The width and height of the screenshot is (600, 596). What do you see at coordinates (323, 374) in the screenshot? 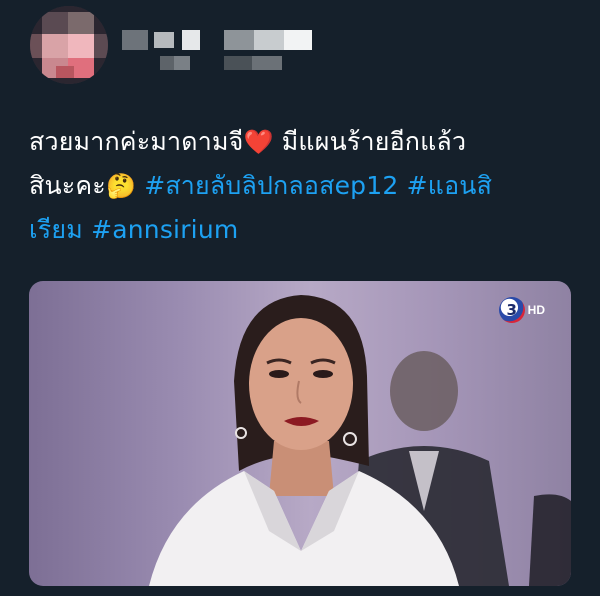
I see `woman-eye-right` at bounding box center [323, 374].